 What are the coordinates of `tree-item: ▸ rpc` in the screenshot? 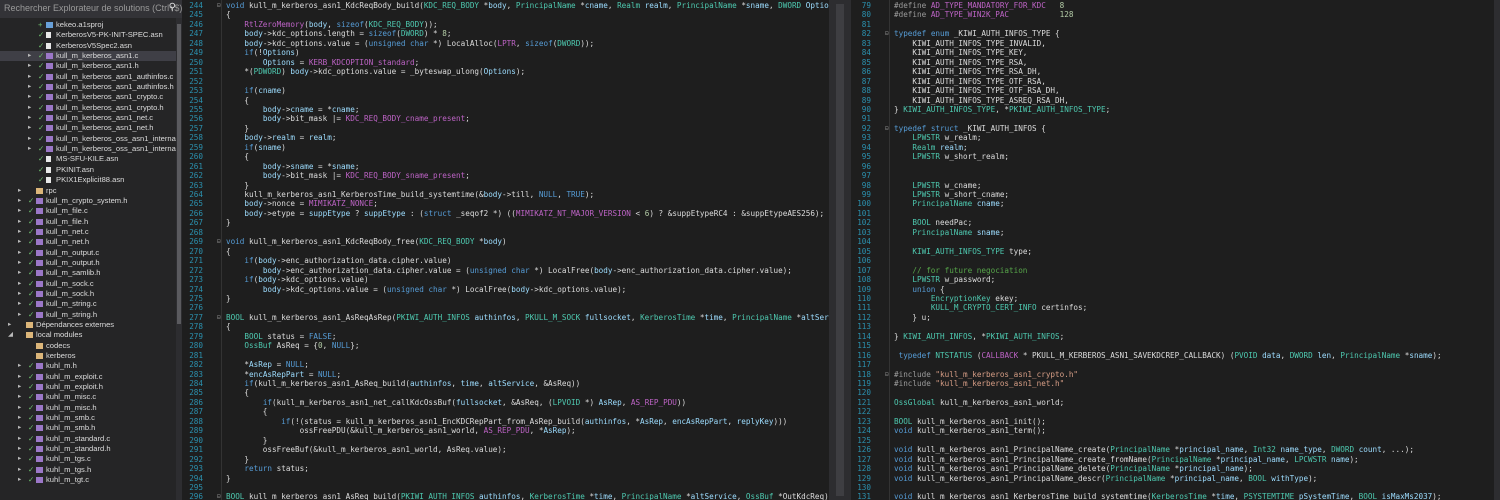 It's located at (88, 191).